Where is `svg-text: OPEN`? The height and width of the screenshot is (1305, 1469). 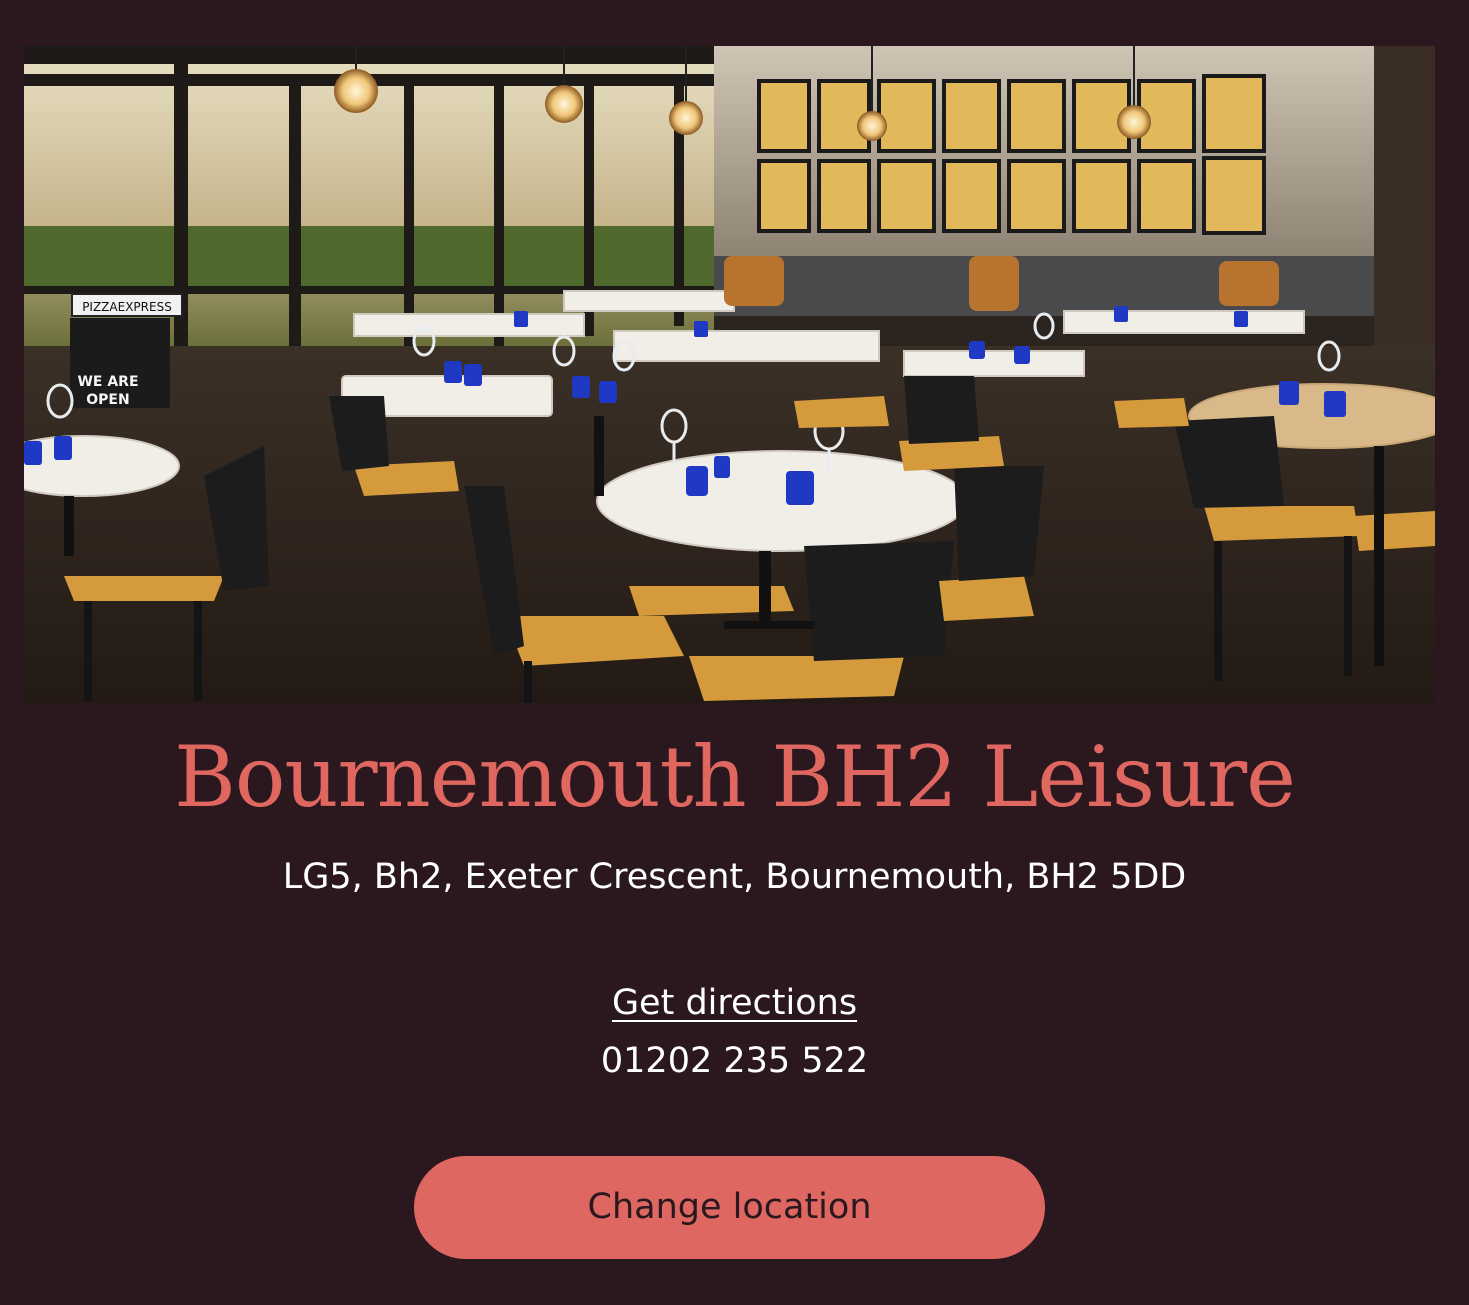
svg-text: OPEN is located at coordinates (107, 400).